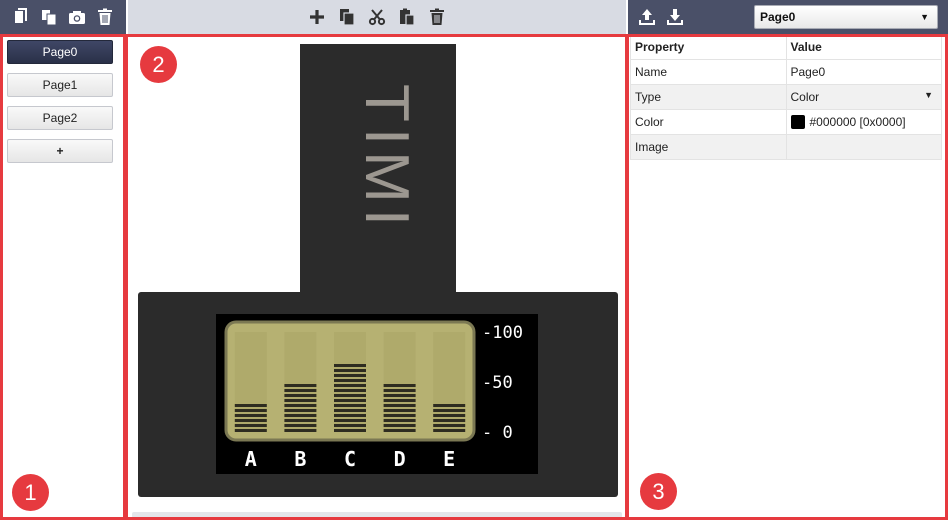 This screenshot has width=948, height=520. Describe the element at coordinates (63, 277) in the screenshot. I see `pages-panel: Page0 Page1 Page2 +` at that location.